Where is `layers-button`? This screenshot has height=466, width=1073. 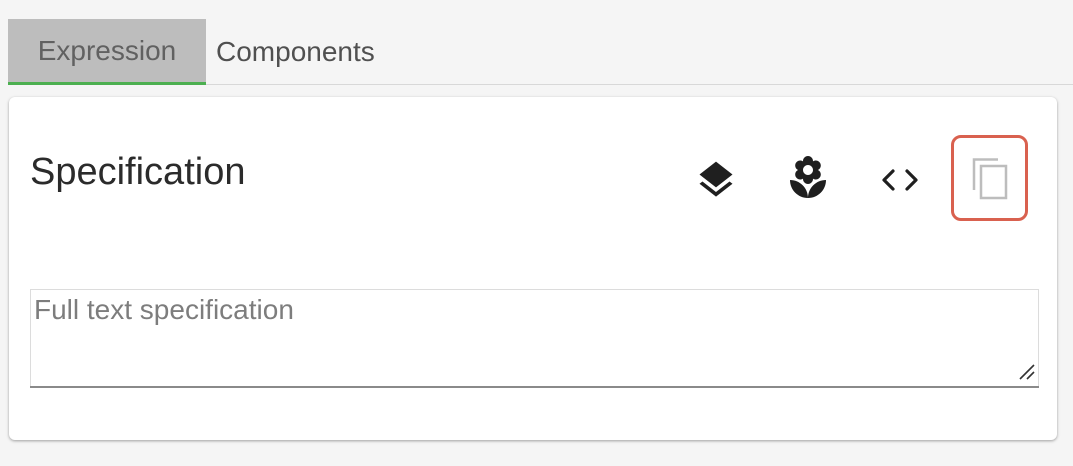
layers-button is located at coordinates (716, 180).